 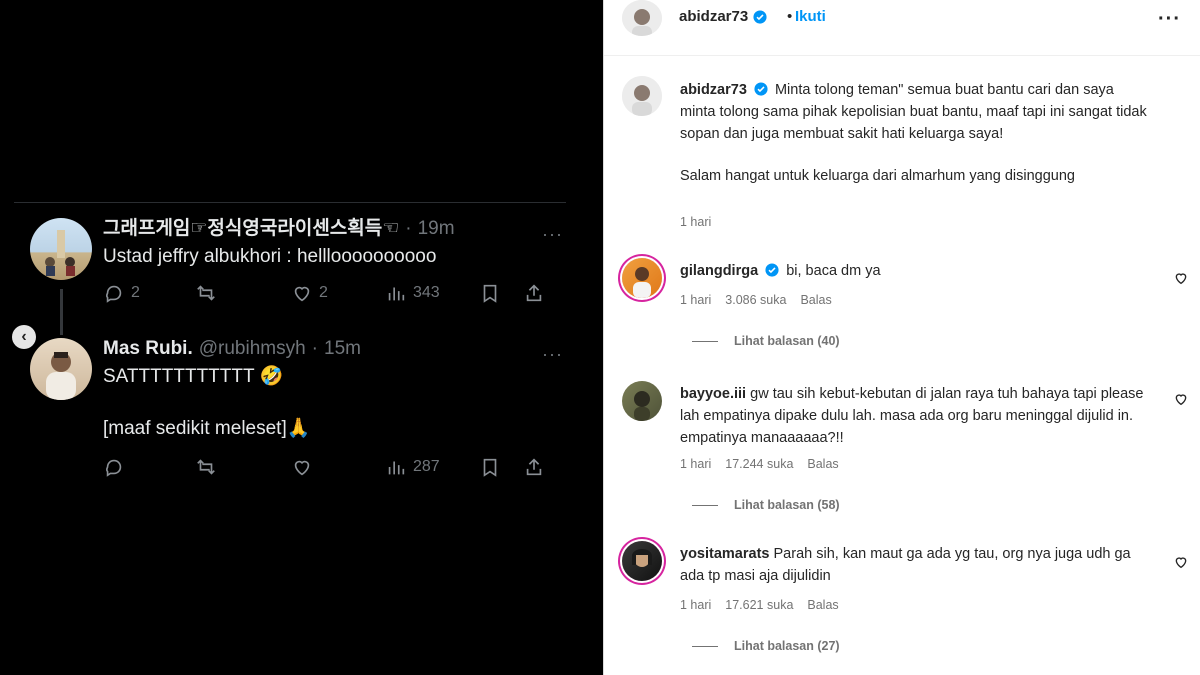 I want to click on comment-like-count: 17.621 suka, so click(x=759, y=605).